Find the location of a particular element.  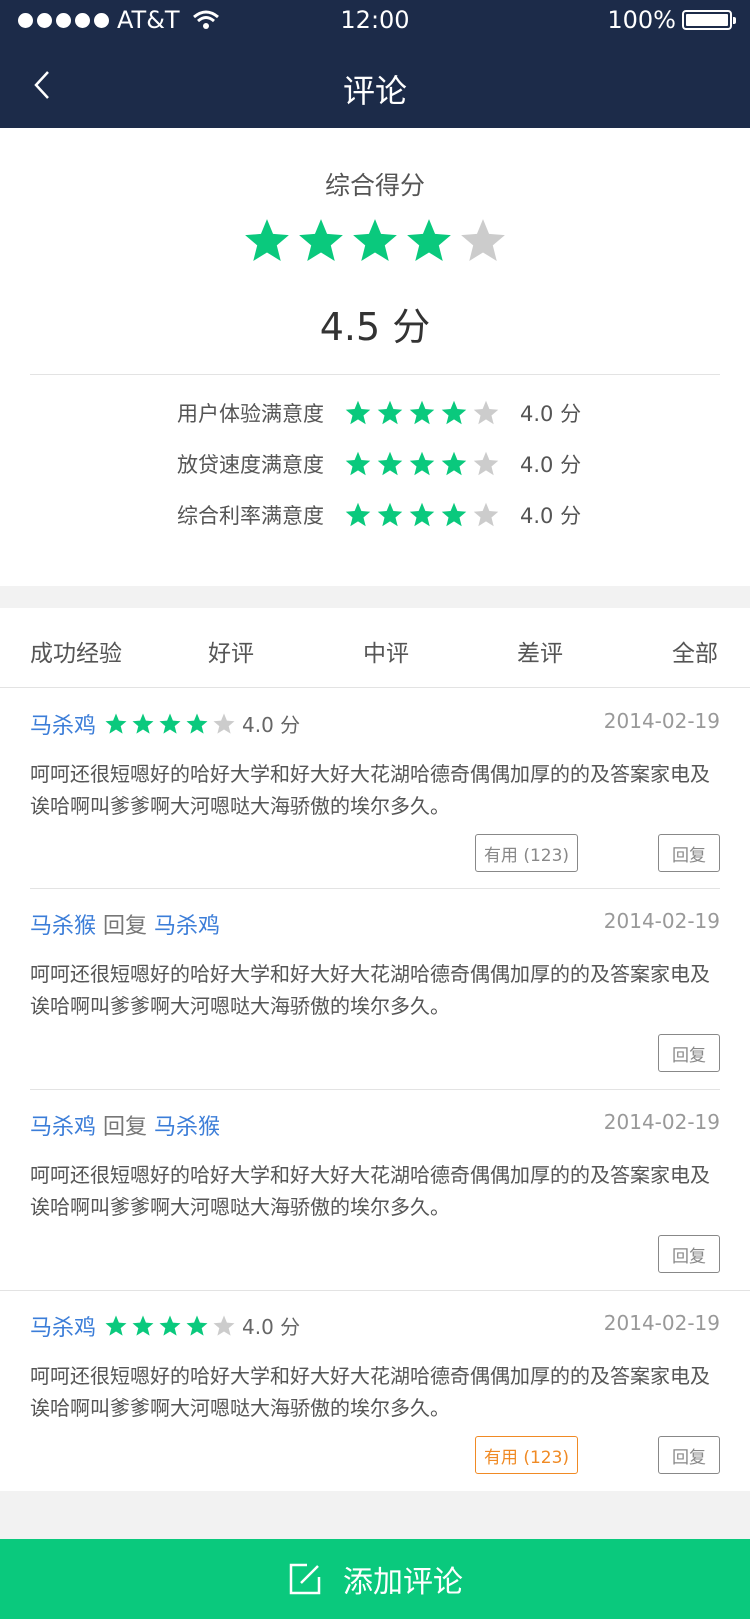

status-bar: AT&T 12:00 100% is located at coordinates (375, 21).